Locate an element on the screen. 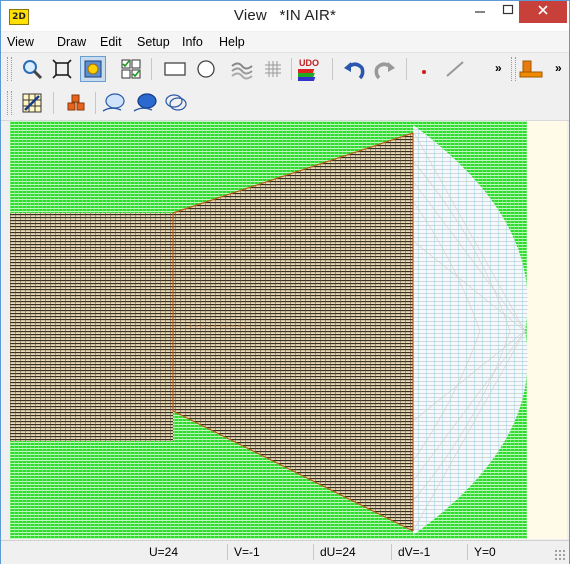  status-du: dU=24 is located at coordinates (334, 552).